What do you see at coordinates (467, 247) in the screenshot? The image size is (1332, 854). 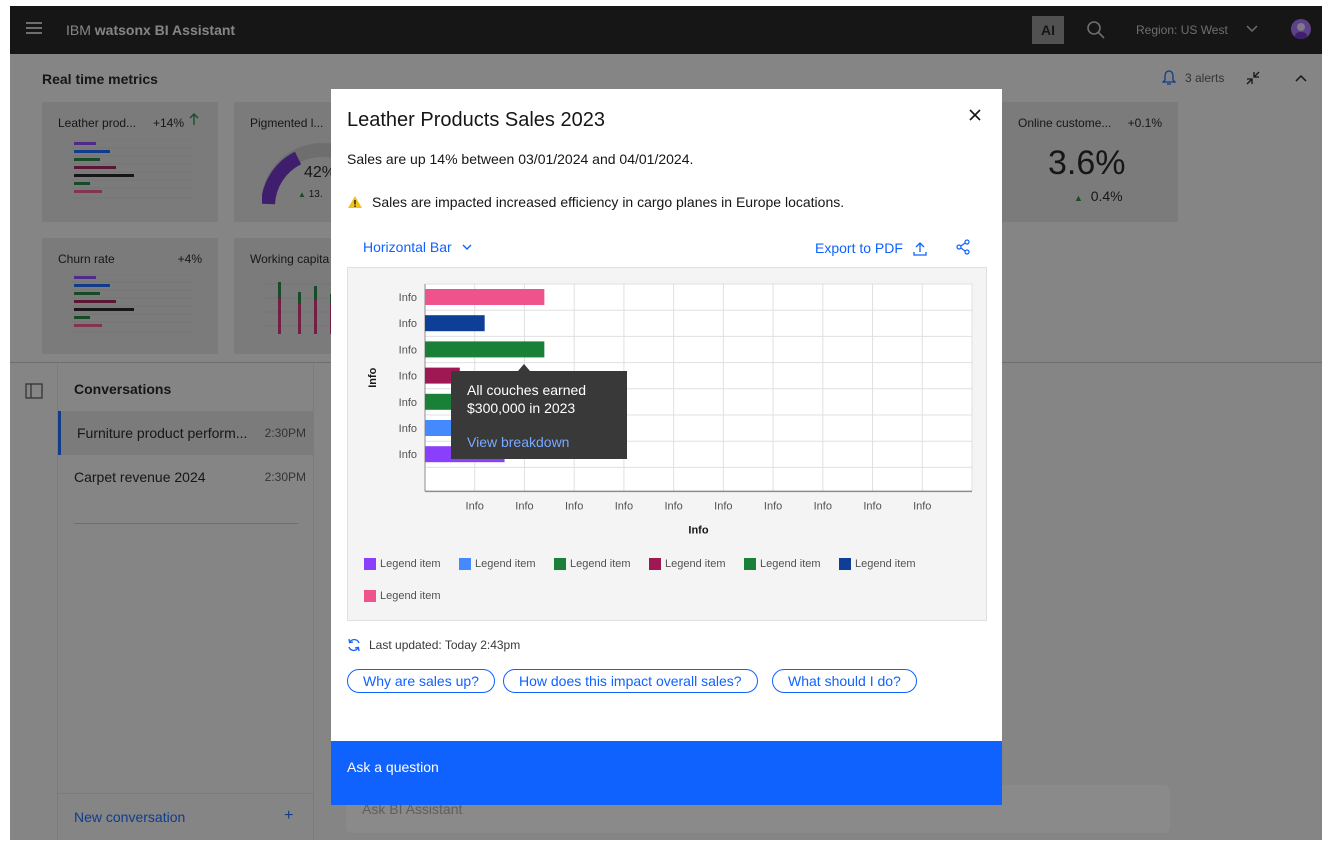 I see `chevron-down-icon` at bounding box center [467, 247].